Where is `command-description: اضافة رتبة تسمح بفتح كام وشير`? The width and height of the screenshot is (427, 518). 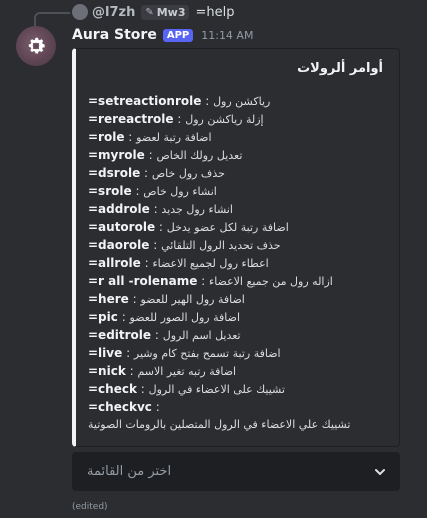
command-description: اضافة رتبة تسمح بفتح كام وشير is located at coordinates (207, 353).